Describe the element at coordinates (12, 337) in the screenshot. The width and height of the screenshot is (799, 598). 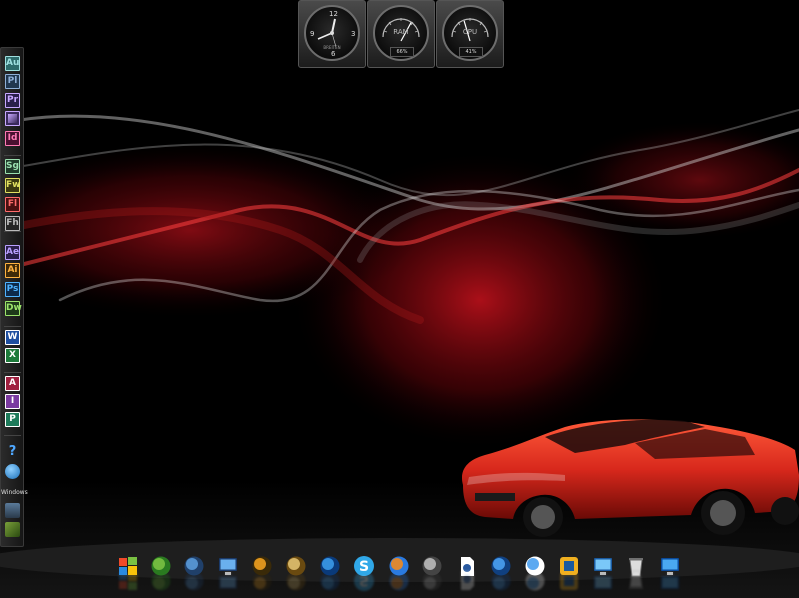
I see `launcher-word-icon: W` at that location.